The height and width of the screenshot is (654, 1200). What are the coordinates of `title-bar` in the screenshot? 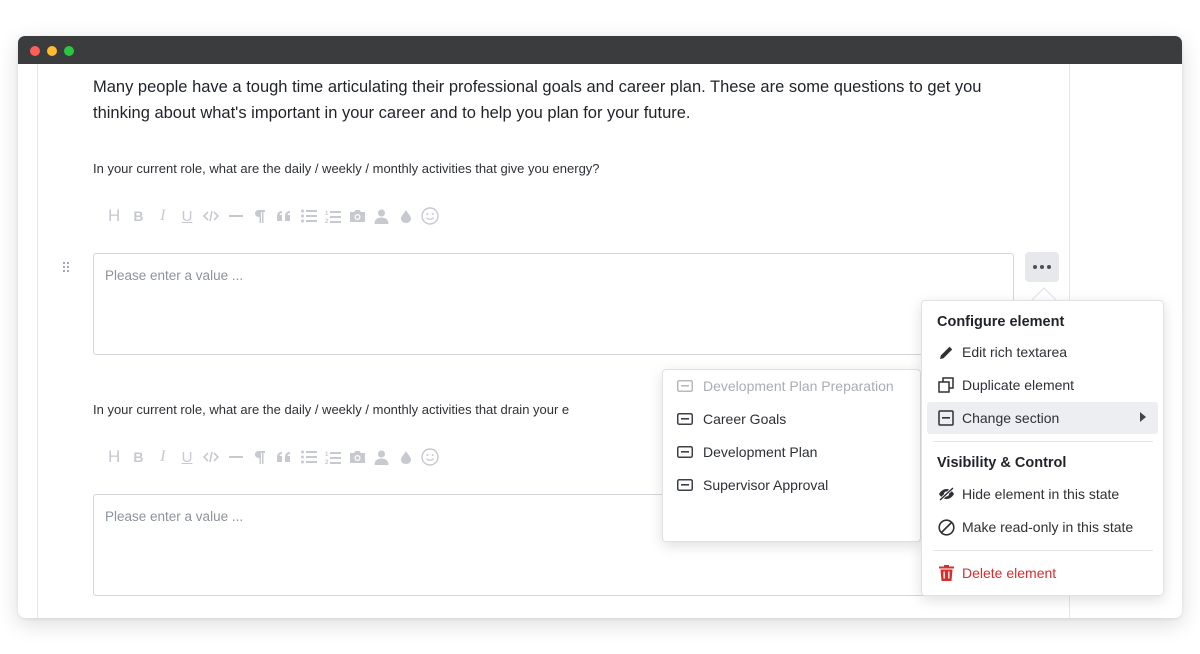 It's located at (600, 50).